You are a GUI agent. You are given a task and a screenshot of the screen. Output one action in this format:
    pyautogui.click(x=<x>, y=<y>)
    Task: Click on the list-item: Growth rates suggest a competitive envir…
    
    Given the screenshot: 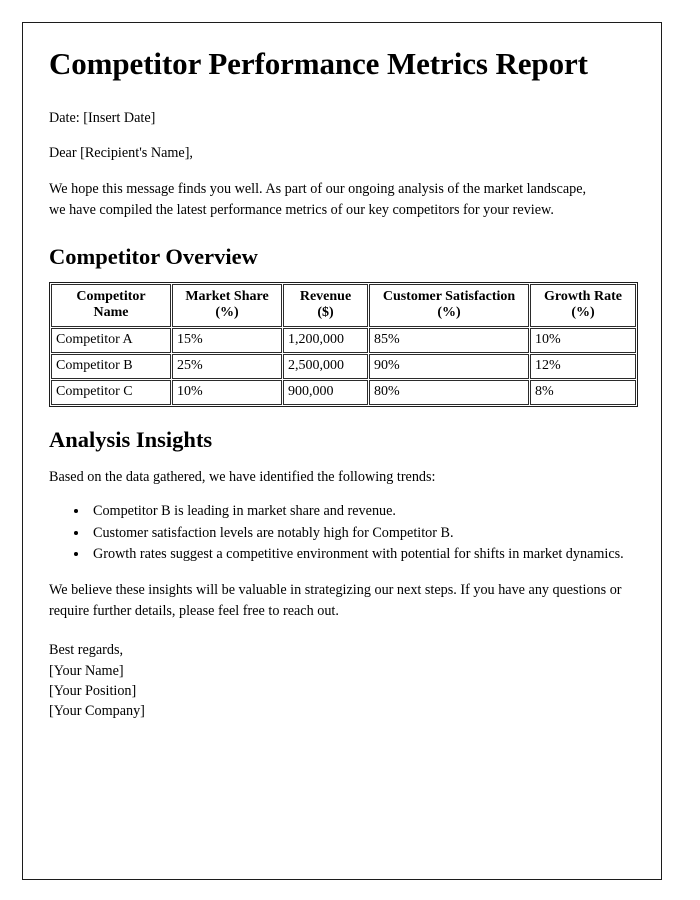 What is the action you would take?
    pyautogui.click(x=358, y=554)
    